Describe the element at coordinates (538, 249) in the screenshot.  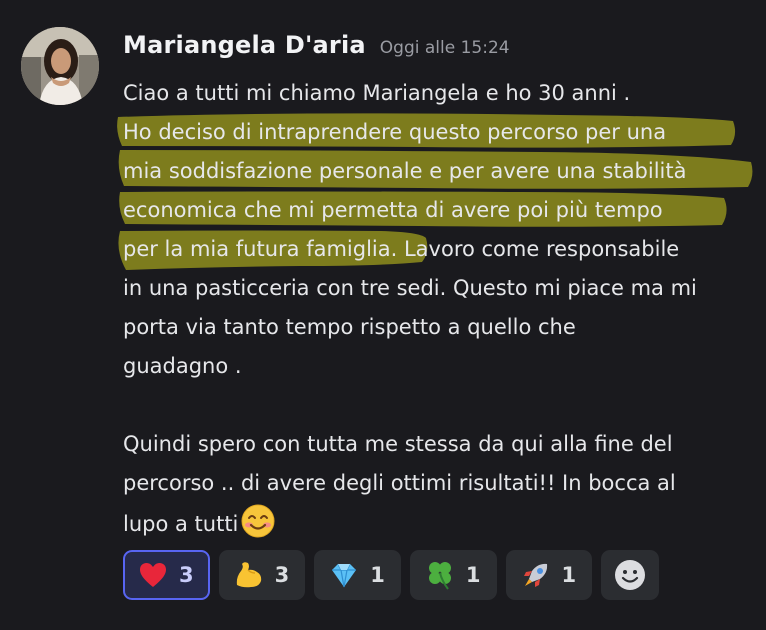
I see `message-text: Lavoro come responsabile` at that location.